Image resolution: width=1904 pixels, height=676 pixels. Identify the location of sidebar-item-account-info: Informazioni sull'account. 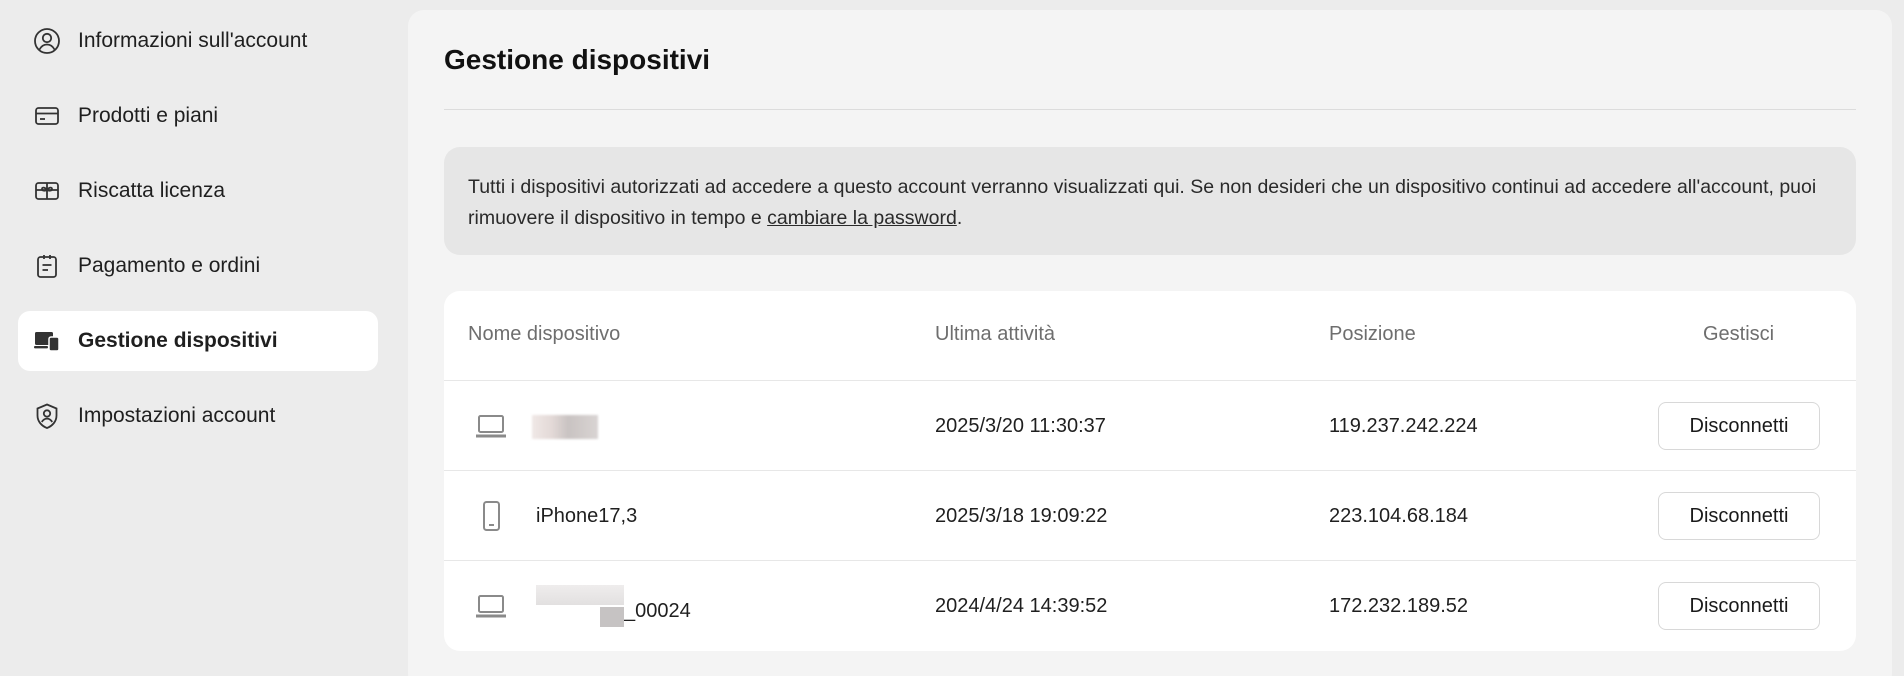
(198, 41).